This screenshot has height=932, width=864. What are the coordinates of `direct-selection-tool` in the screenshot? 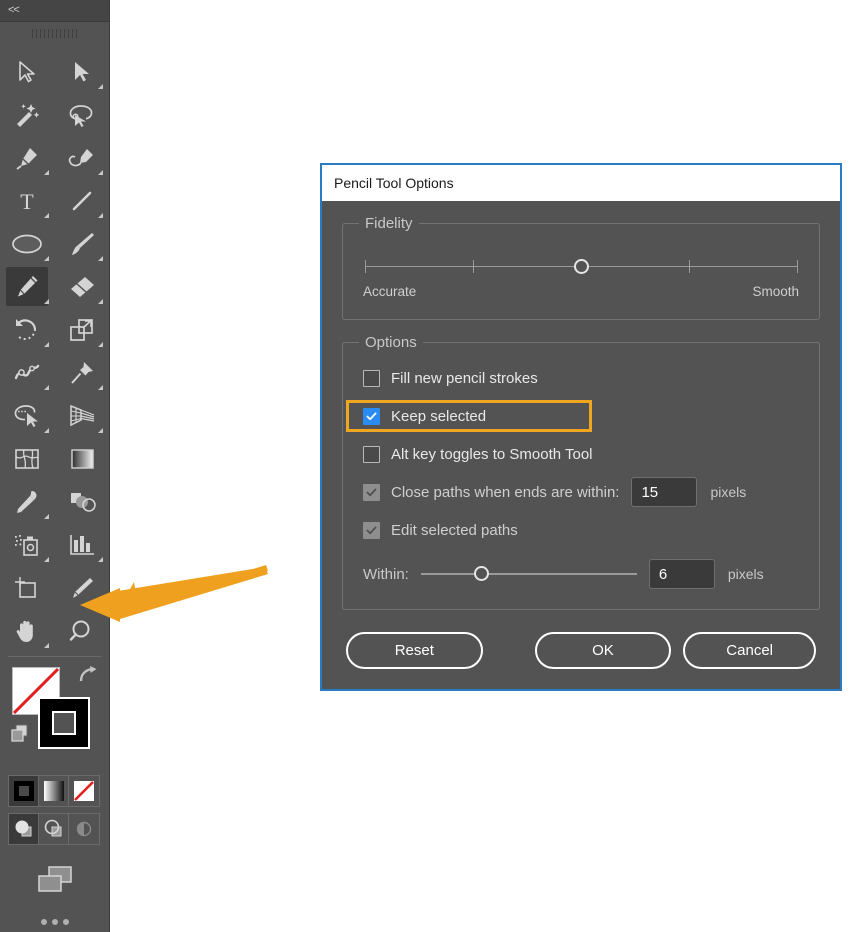 It's located at (82, 71).